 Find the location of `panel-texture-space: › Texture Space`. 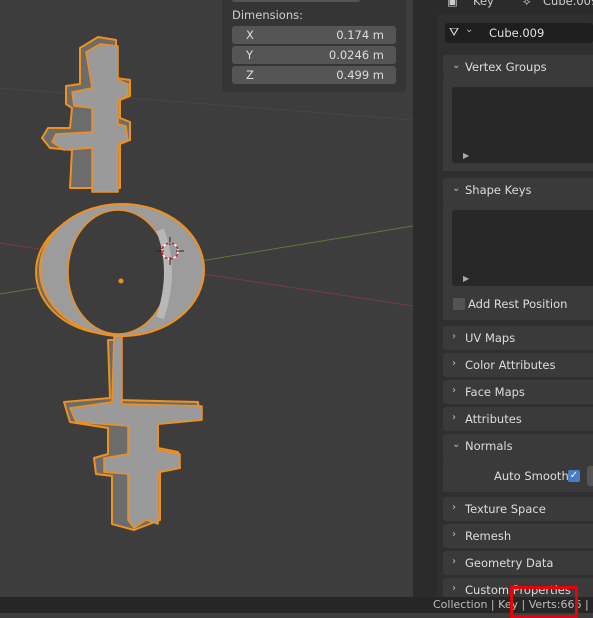

panel-texture-space: › Texture Space is located at coordinates (518, 509).